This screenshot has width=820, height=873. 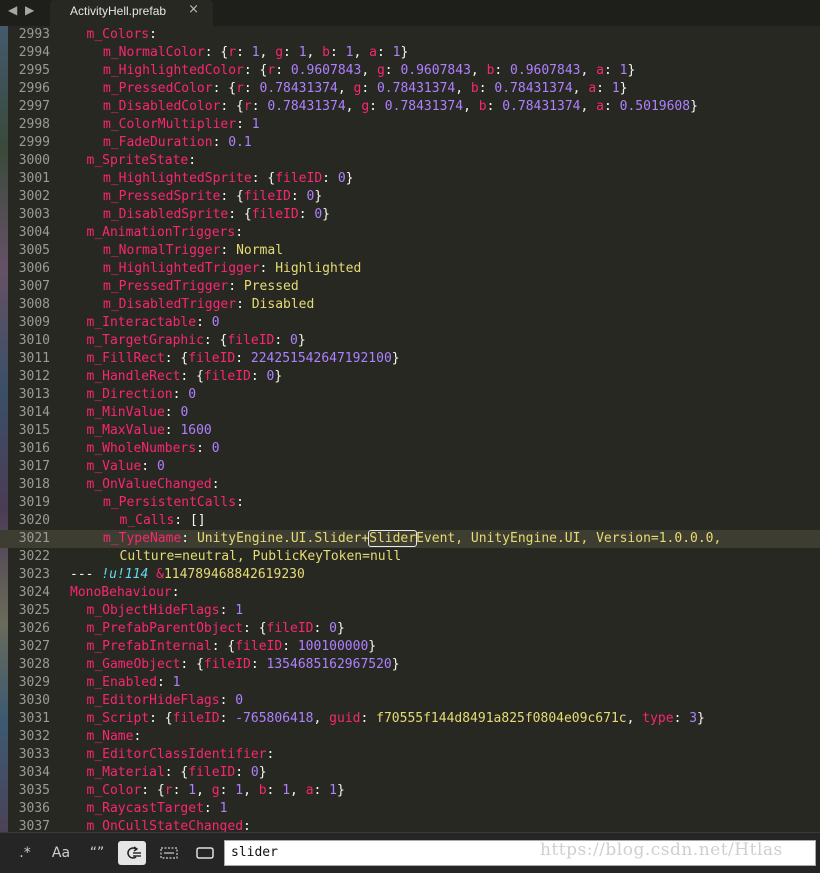 What do you see at coordinates (410, 143) in the screenshot?
I see `code-line: 2999 m_FadeDuration: 0.1` at bounding box center [410, 143].